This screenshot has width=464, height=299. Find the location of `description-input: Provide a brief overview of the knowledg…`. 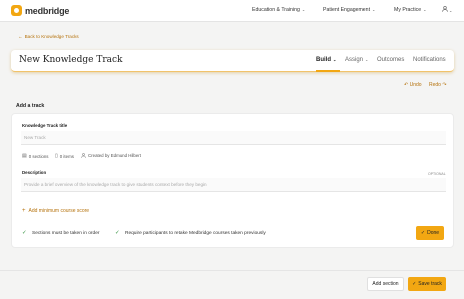

description-input: Provide a brief overview of the knowledg… is located at coordinates (233, 185).